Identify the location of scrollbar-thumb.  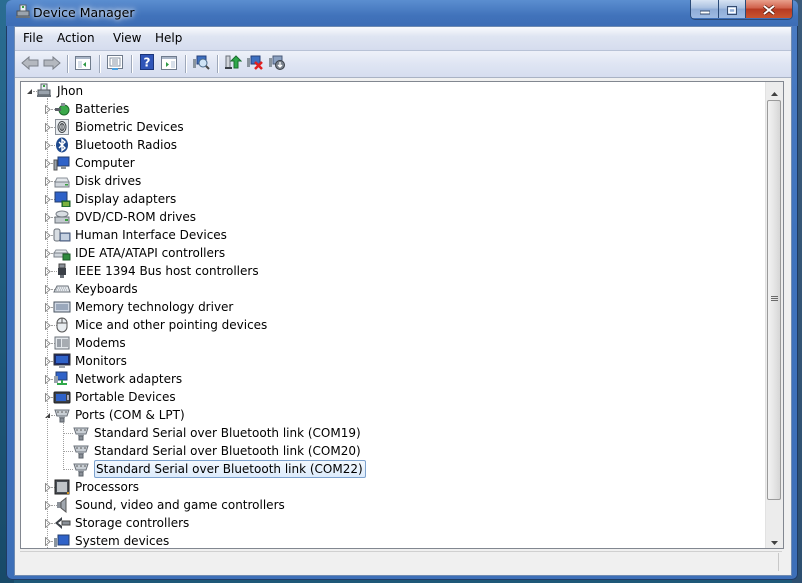
(774, 300).